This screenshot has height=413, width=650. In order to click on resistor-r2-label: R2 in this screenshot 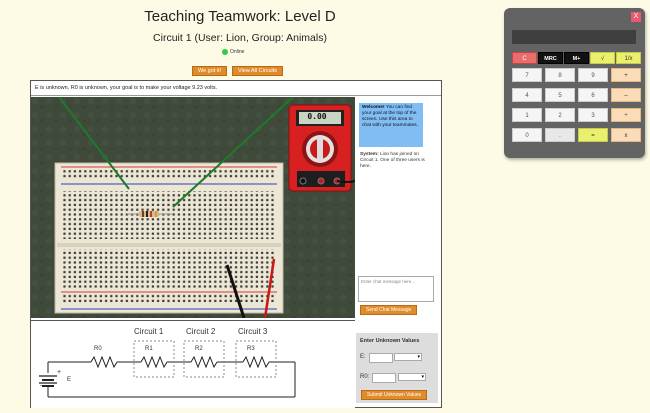, I will do `click(199, 349)`.